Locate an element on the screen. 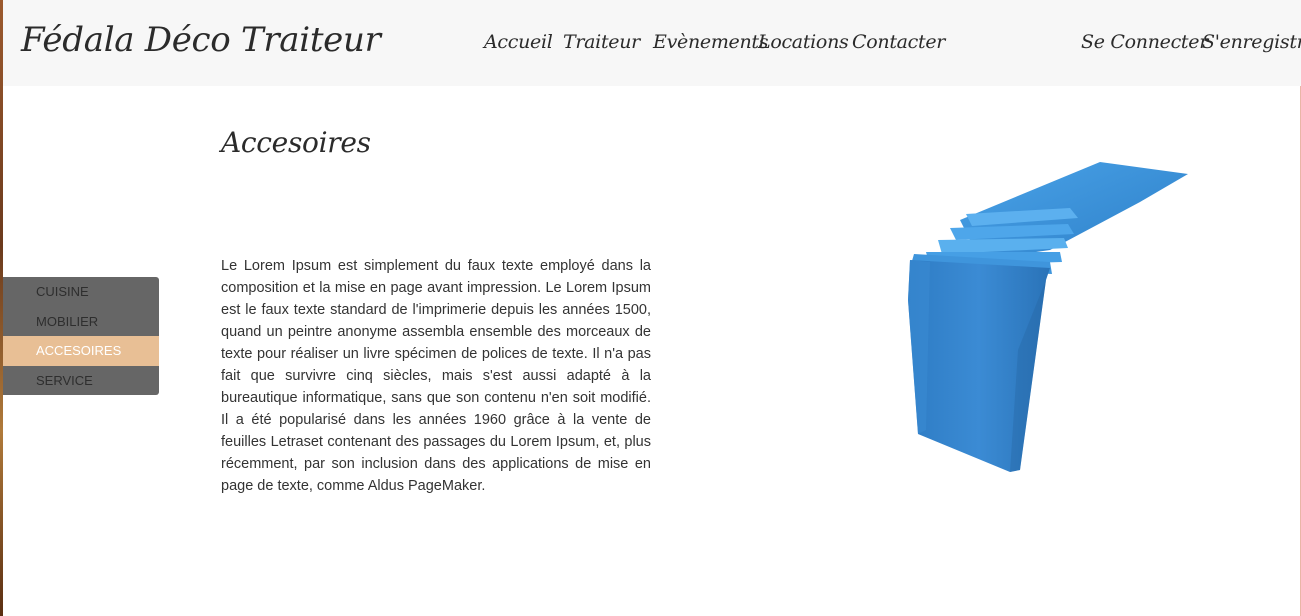  nav-item-locations: Locations is located at coordinates (803, 42).